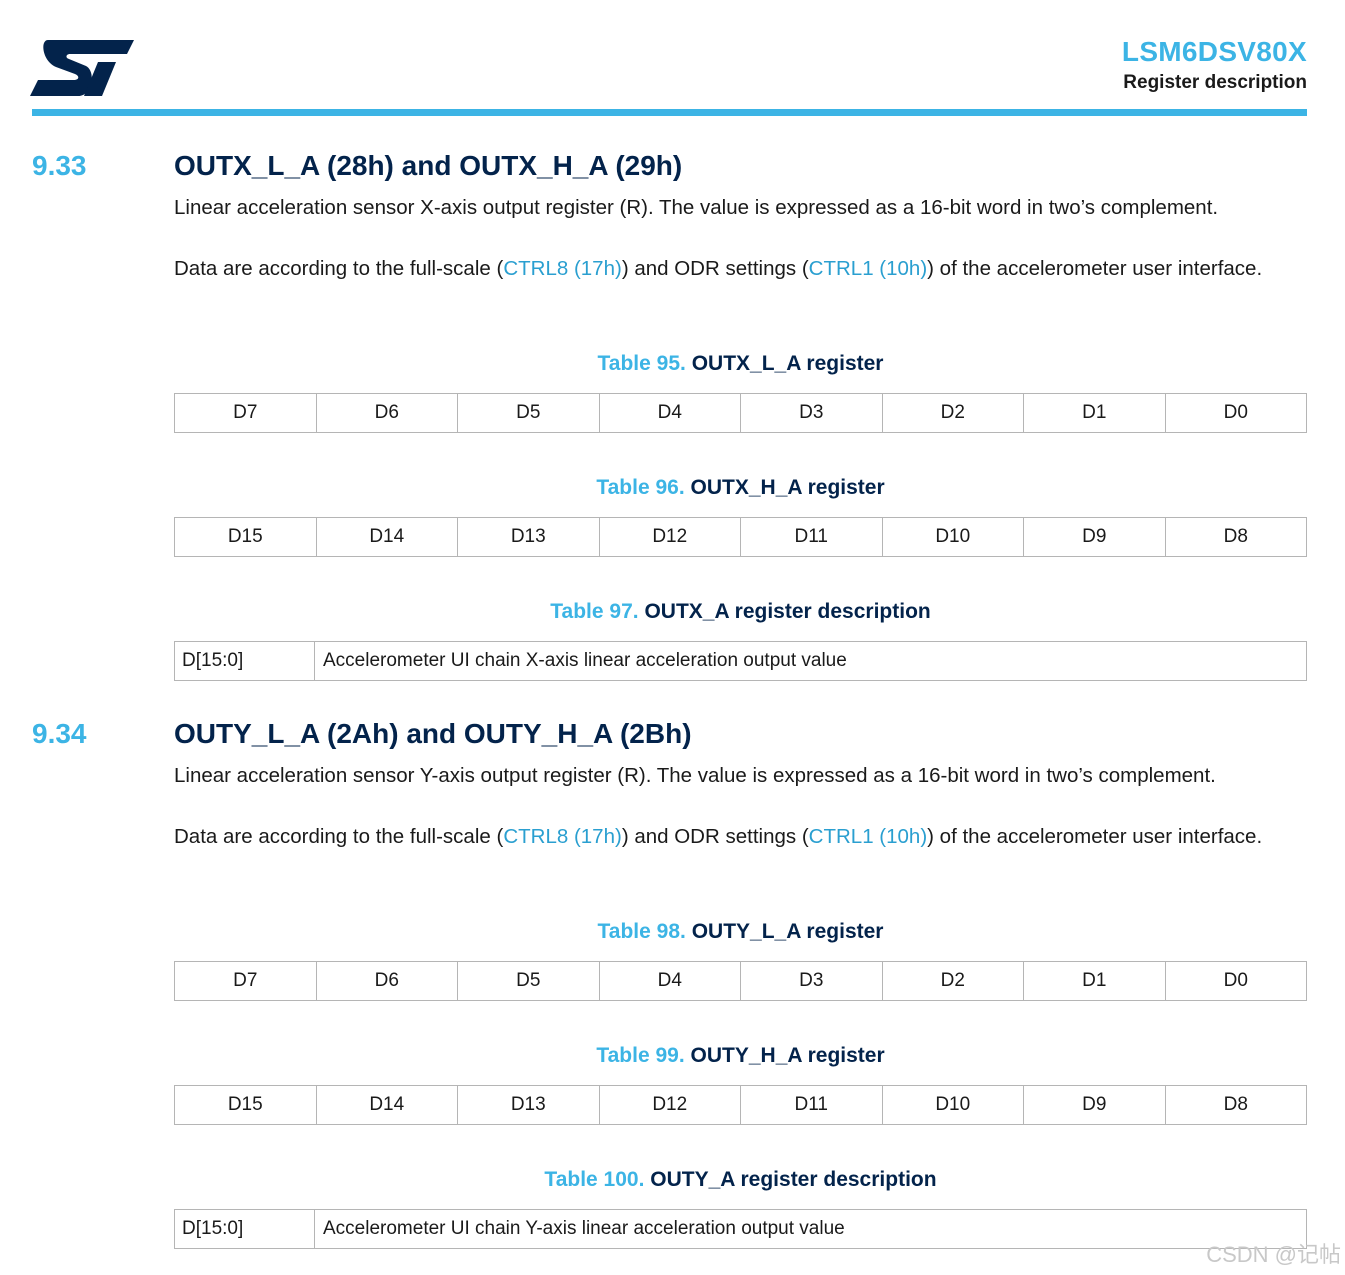  I want to click on st-logo, so click(82, 68).